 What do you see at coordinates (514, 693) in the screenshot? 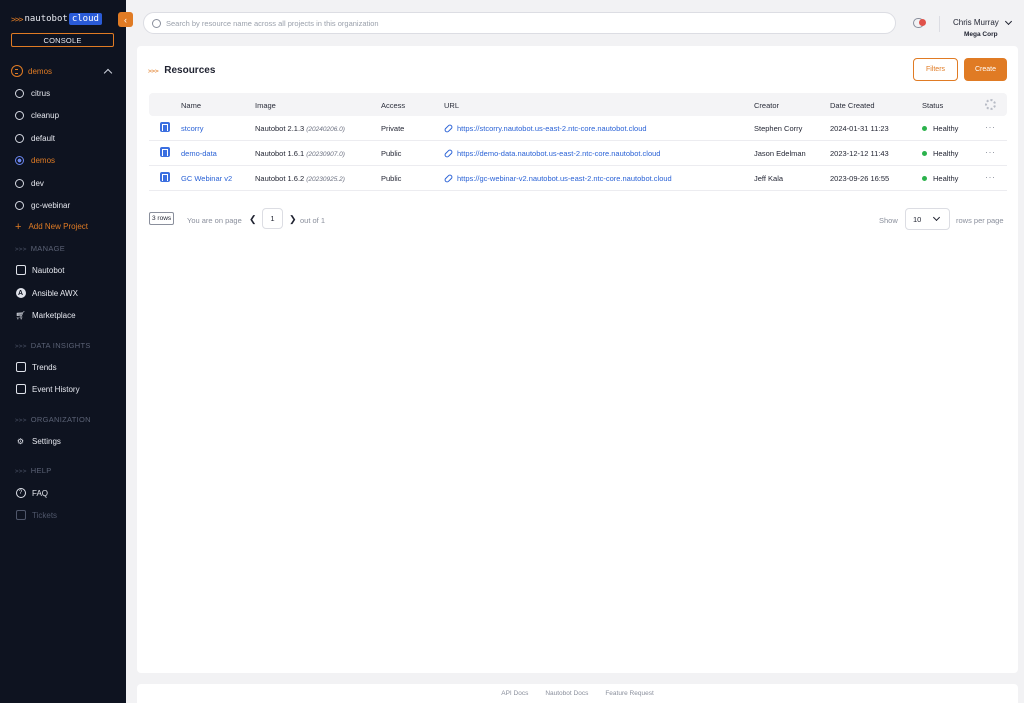
I see `footer-link-api-docs: API Docs` at bounding box center [514, 693].